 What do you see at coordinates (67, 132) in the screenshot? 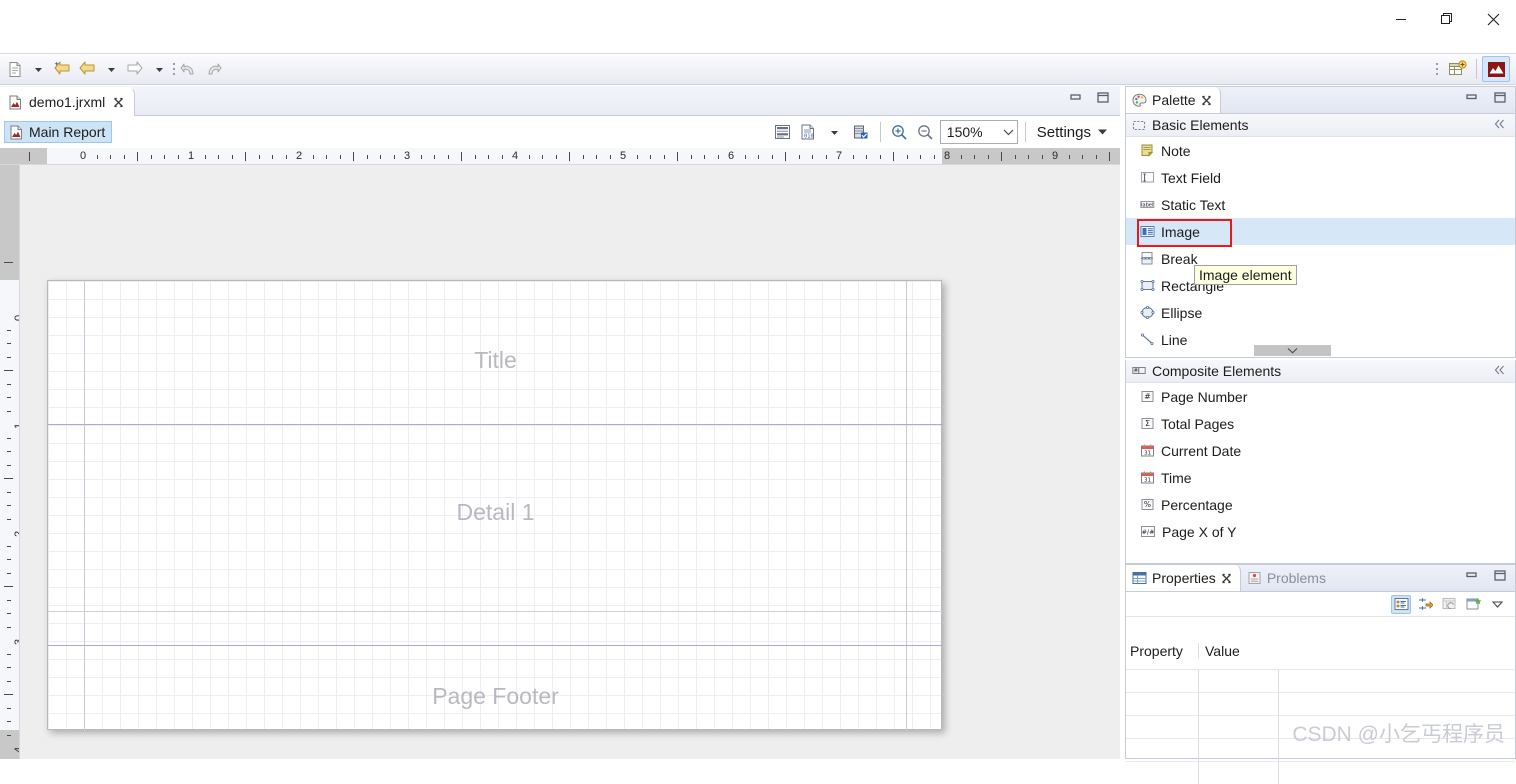
I see `main-report-tab-label: Main Report` at bounding box center [67, 132].